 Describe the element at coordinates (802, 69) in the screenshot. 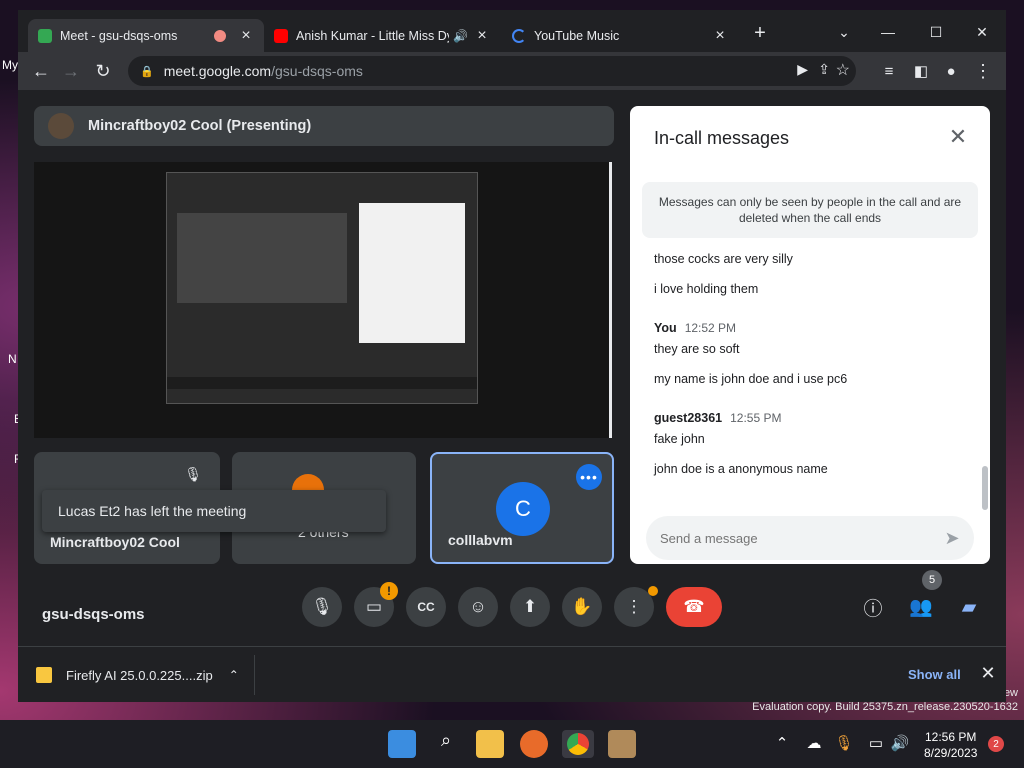

I see `camera-icon: ▶` at that location.